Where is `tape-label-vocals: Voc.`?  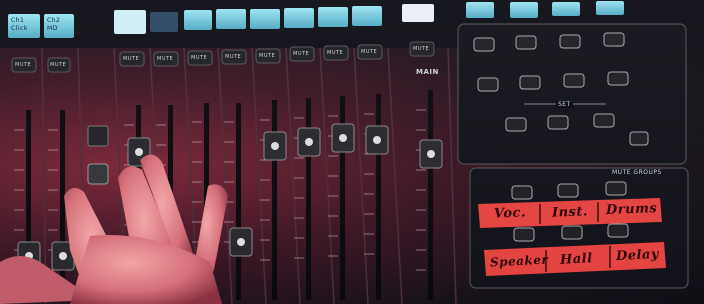
tape-label-vocals: Voc. is located at coordinates (510, 213).